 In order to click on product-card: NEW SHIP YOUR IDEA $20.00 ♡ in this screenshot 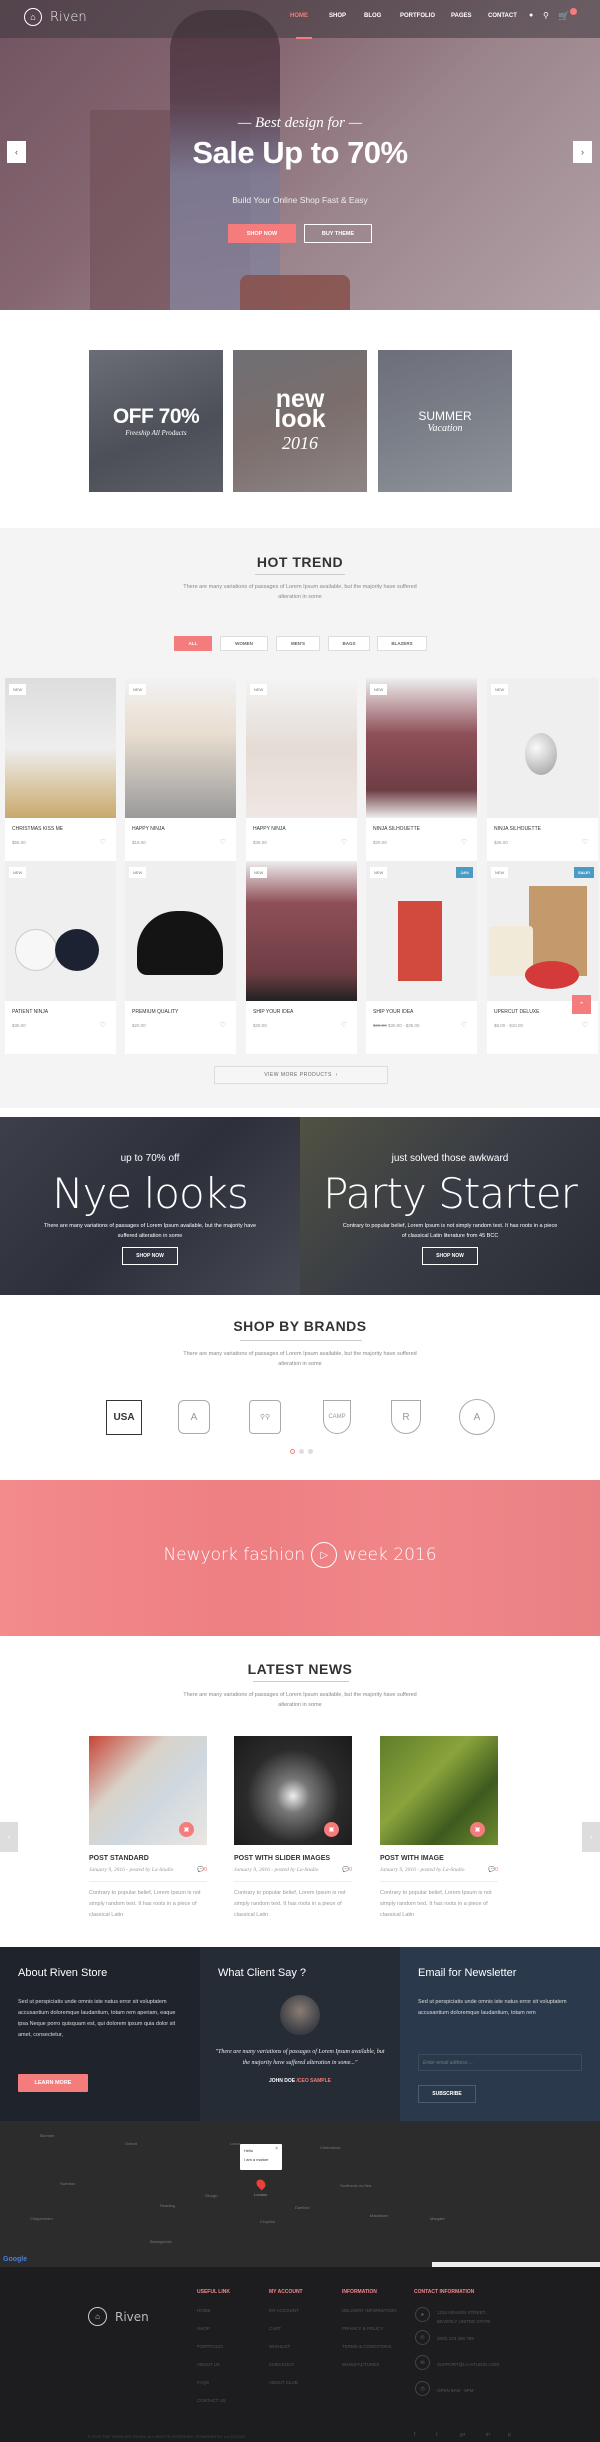, I will do `click(301, 957)`.